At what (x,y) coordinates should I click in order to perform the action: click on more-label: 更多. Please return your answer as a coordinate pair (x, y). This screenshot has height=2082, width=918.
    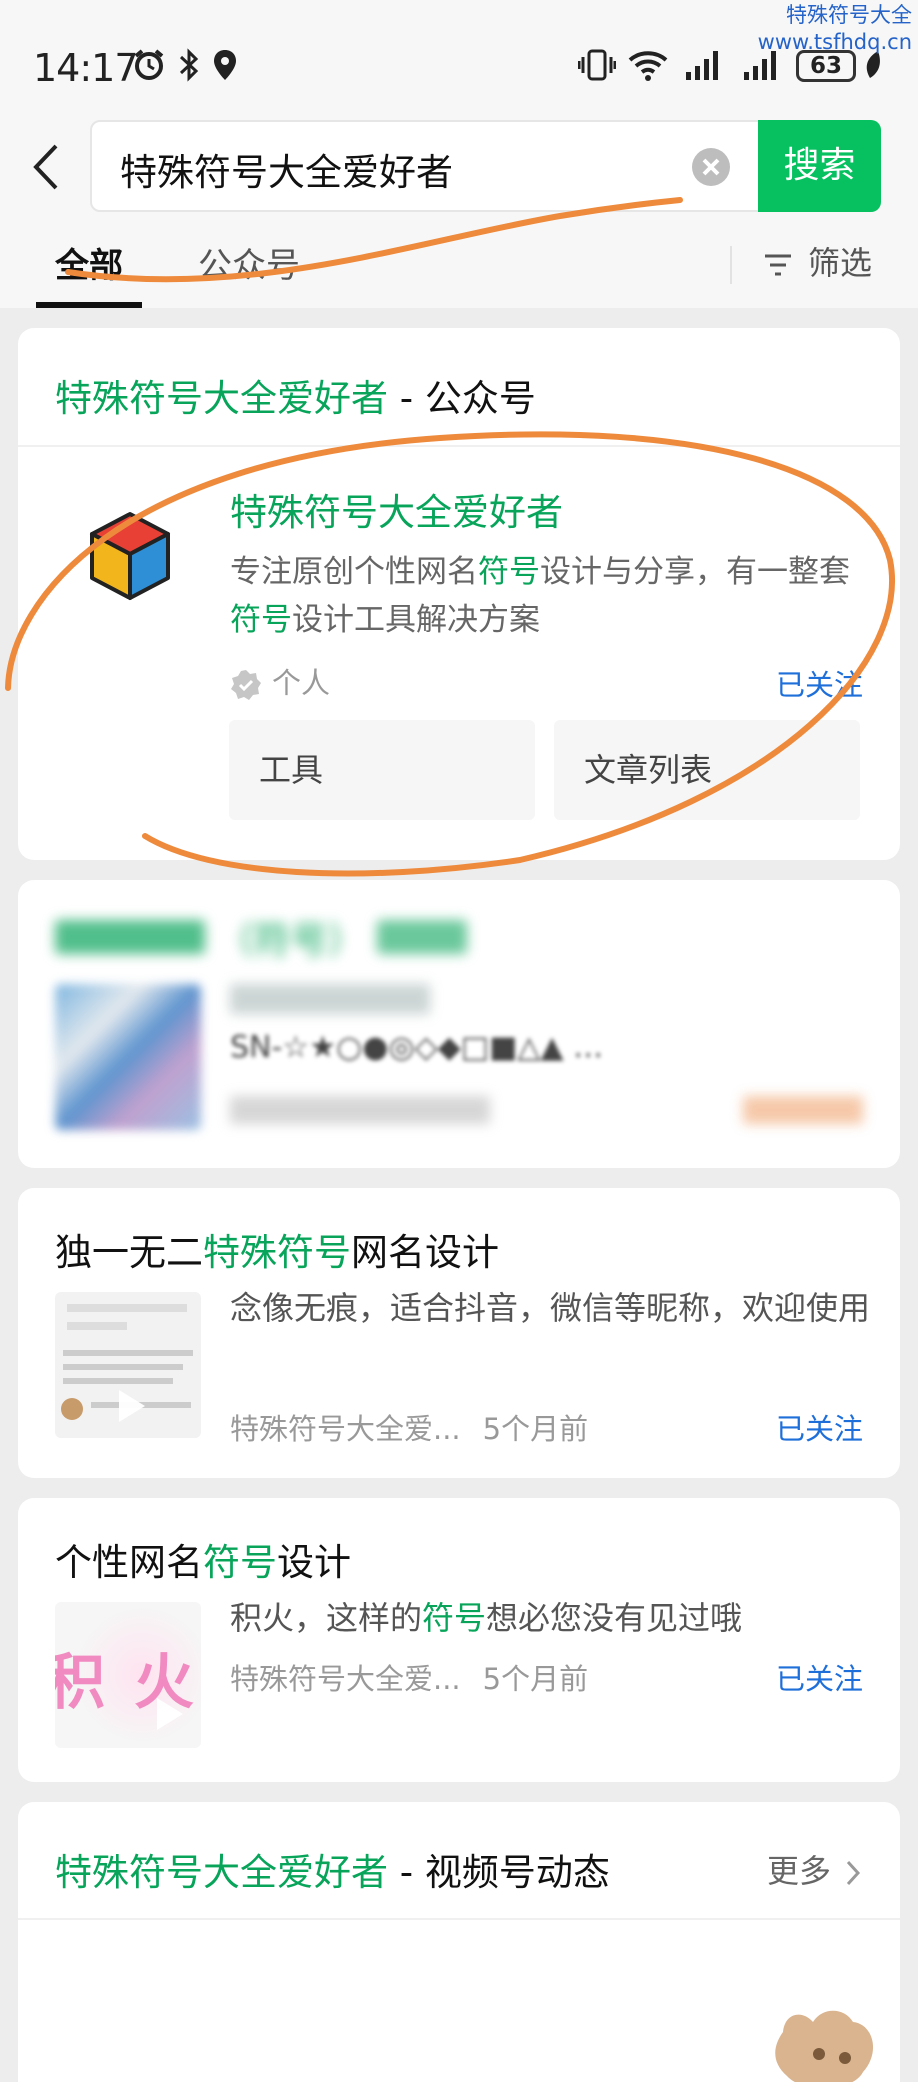
    Looking at the image, I should click on (798, 1871).